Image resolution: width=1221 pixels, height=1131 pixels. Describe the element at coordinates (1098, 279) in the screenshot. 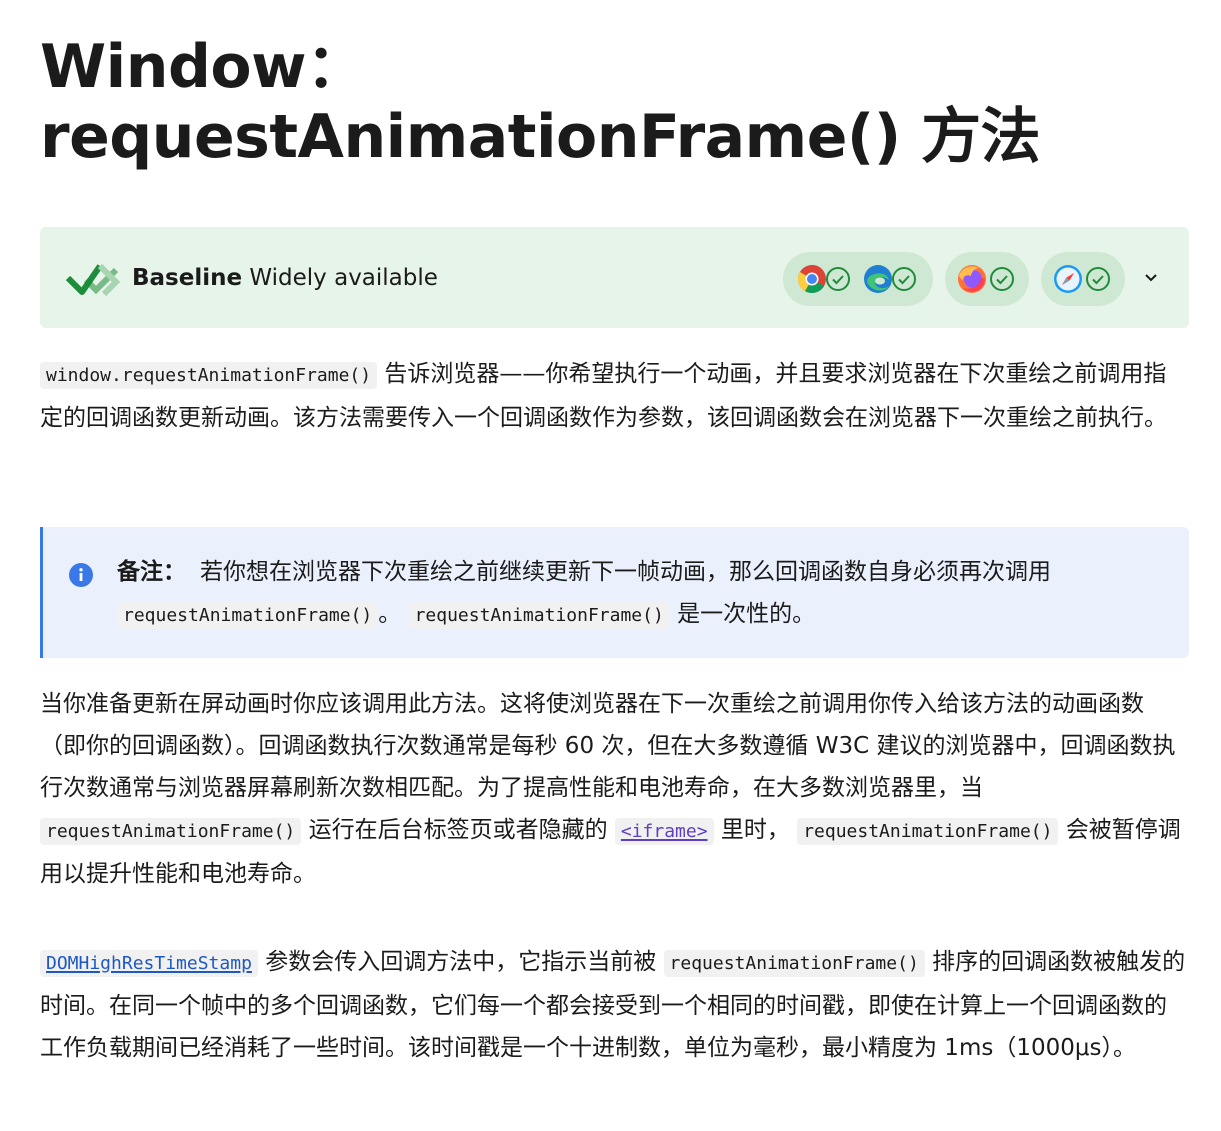

I see `safari-supported-check-icon` at that location.